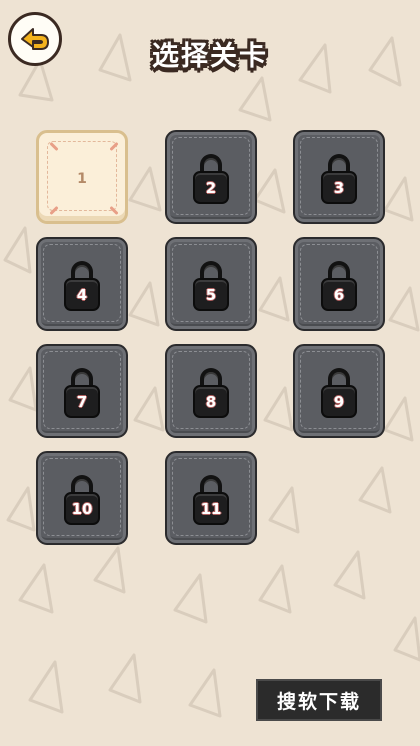  I want to click on download-button: 搜软下载, so click(319, 700).